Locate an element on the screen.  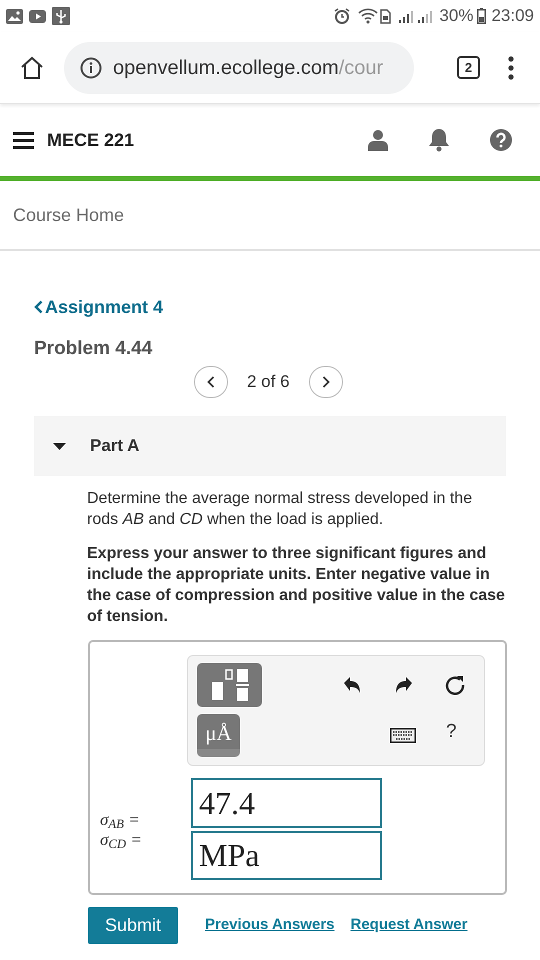
action-link: Request Answer is located at coordinates (409, 925).